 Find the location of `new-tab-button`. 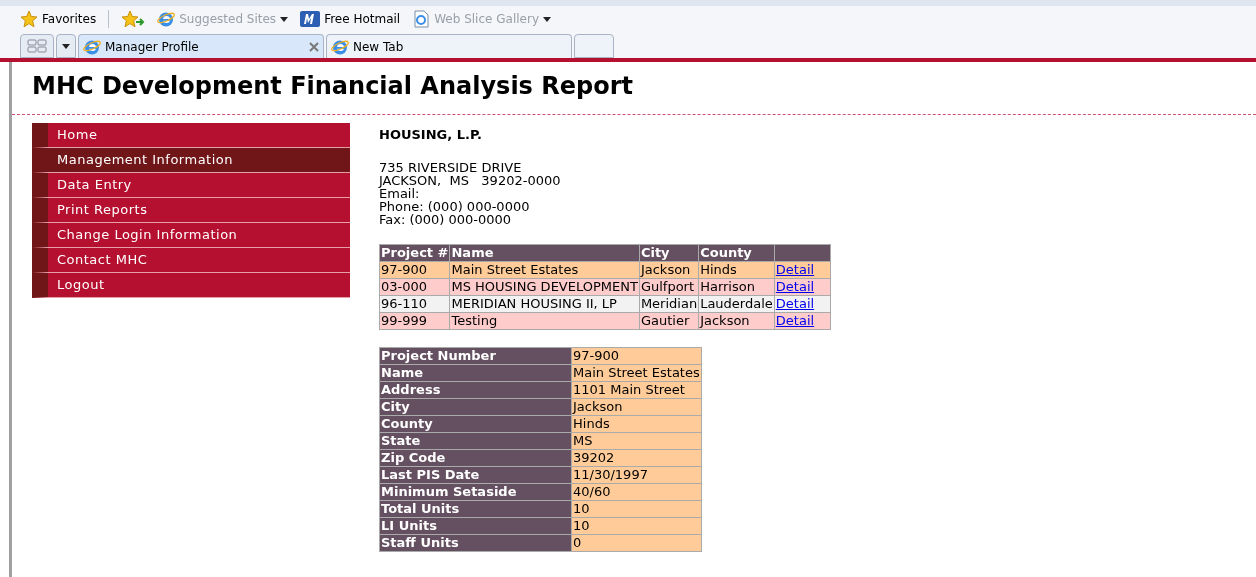

new-tab-button is located at coordinates (594, 46).